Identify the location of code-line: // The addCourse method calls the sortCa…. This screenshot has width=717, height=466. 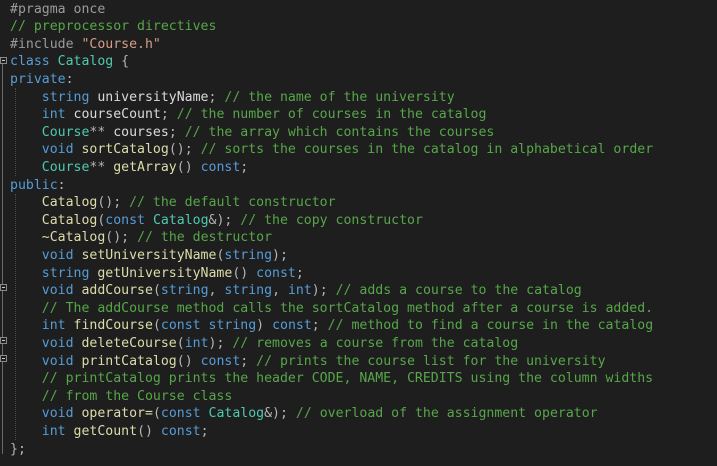
(331, 309).